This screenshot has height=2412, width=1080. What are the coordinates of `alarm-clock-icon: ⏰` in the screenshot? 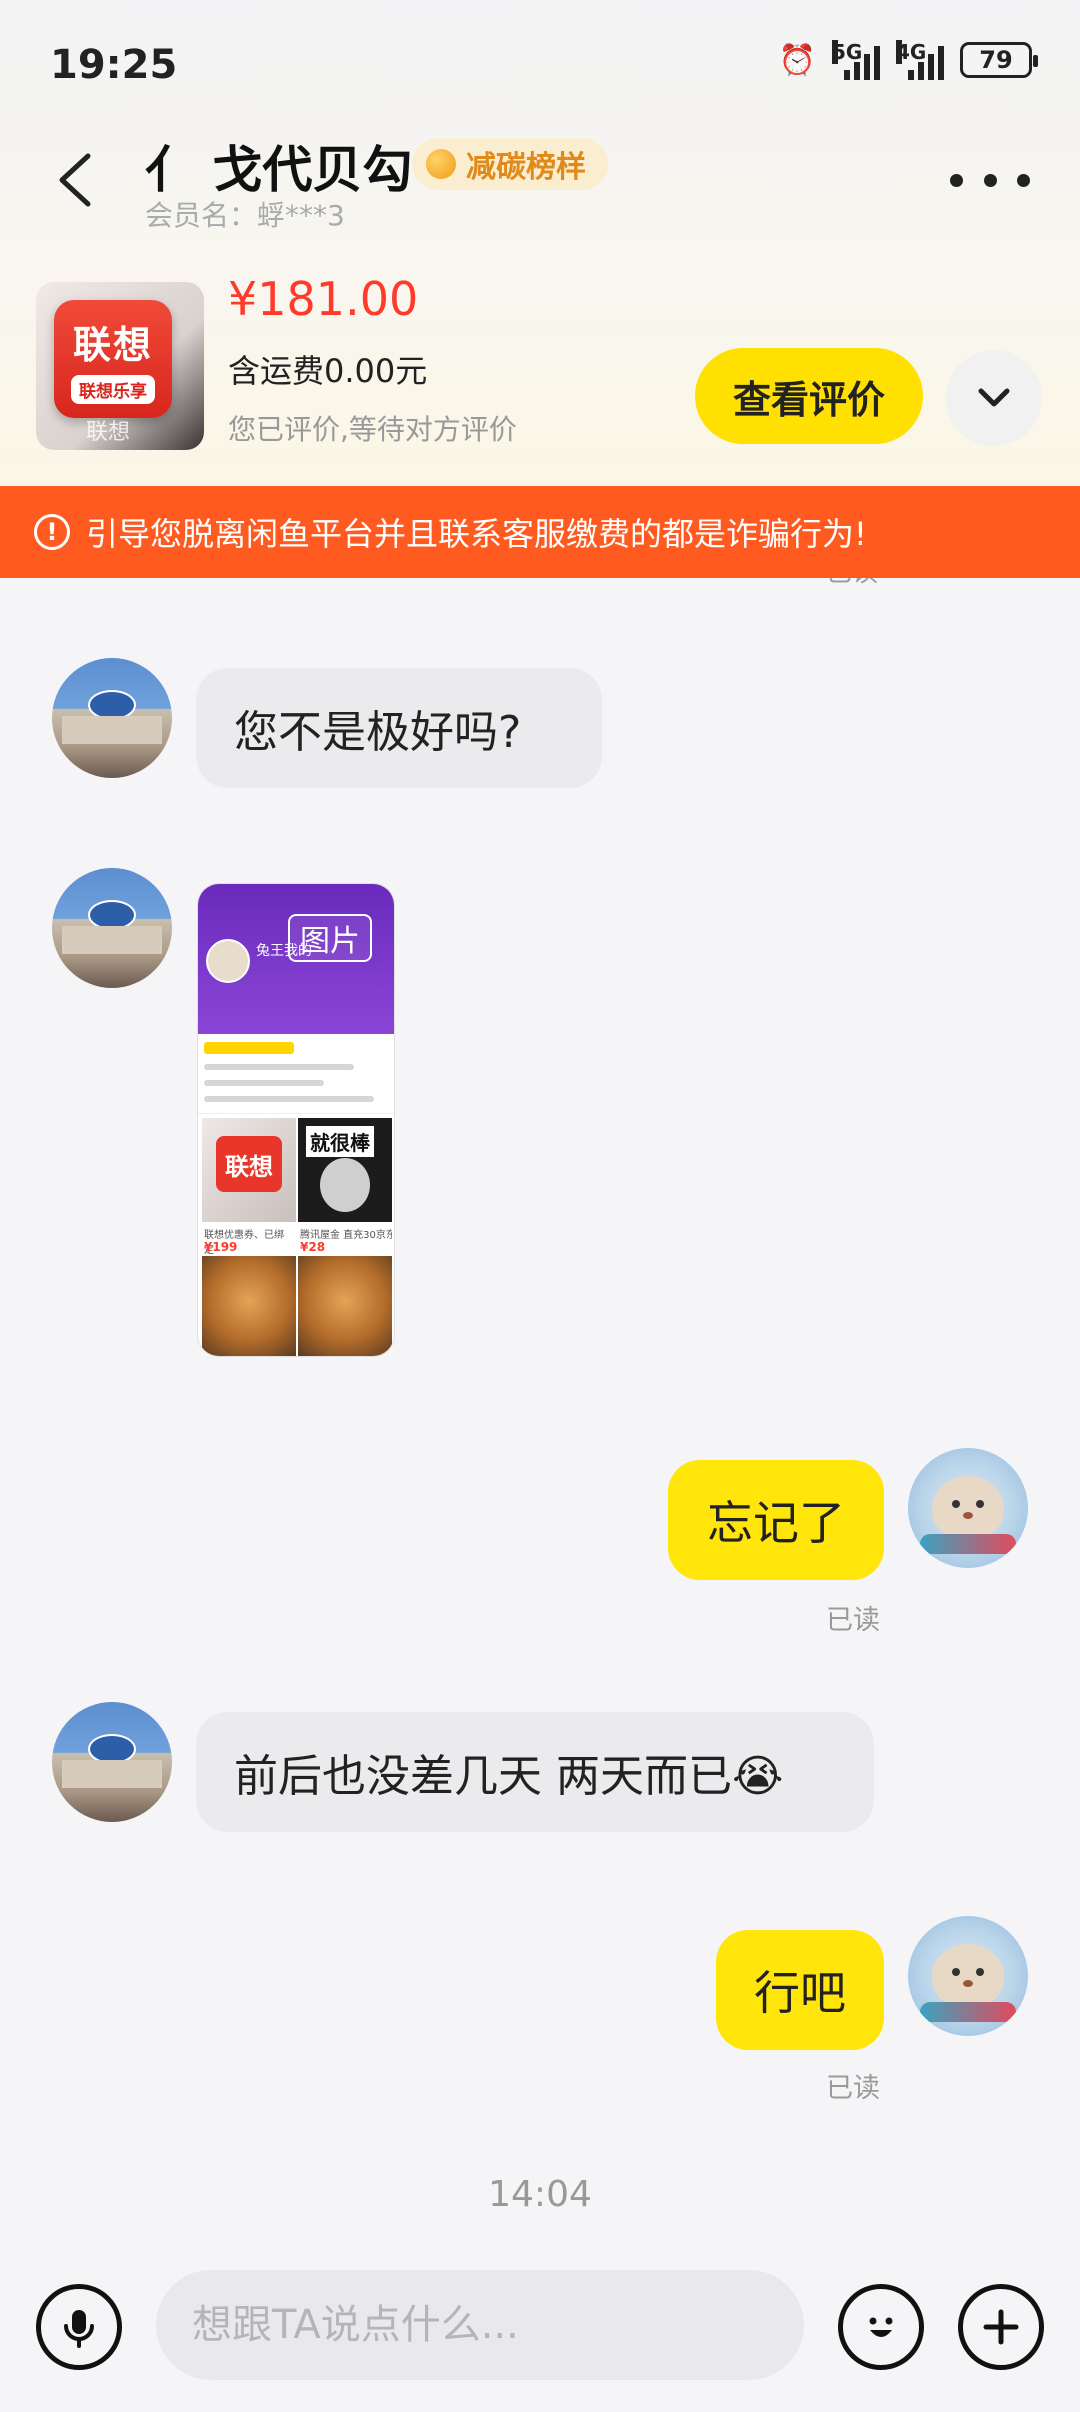 It's located at (797, 60).